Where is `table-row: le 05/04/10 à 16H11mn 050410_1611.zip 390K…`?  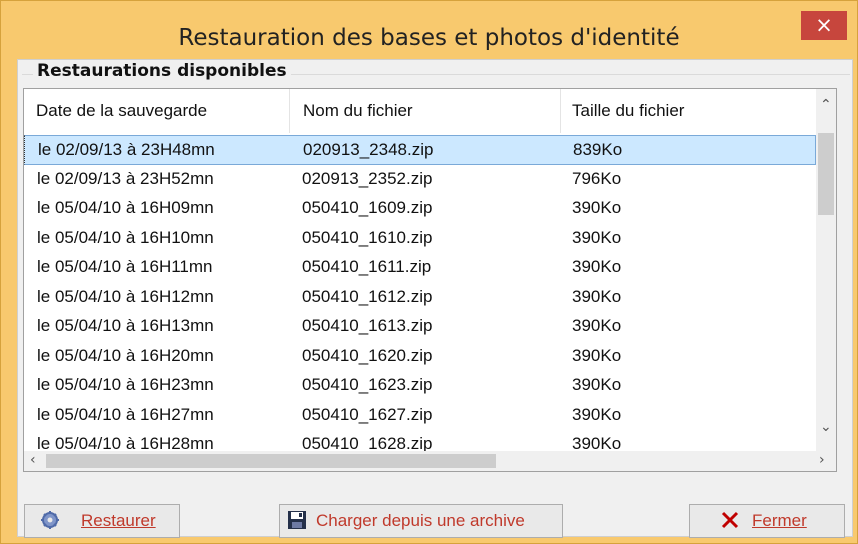 table-row: le 05/04/10 à 16H11mn 050410_1611.zip 390K… is located at coordinates (420, 267).